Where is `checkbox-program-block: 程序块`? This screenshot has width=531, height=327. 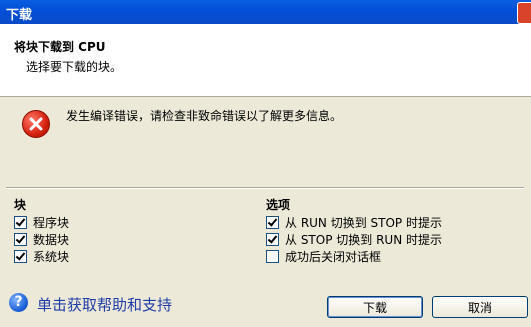
checkbox-program-block: 程序块 is located at coordinates (41, 222).